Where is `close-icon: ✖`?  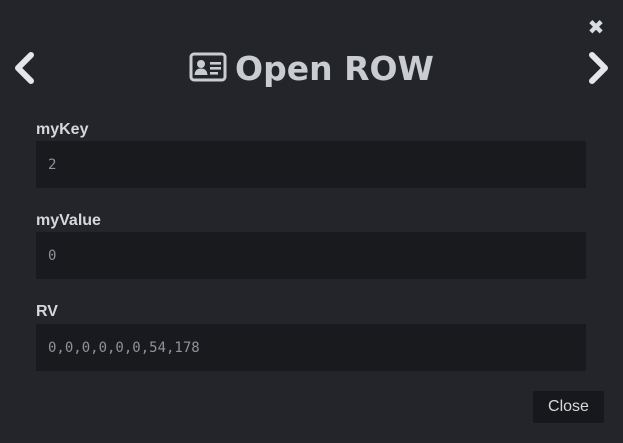 close-icon: ✖ is located at coordinates (596, 27).